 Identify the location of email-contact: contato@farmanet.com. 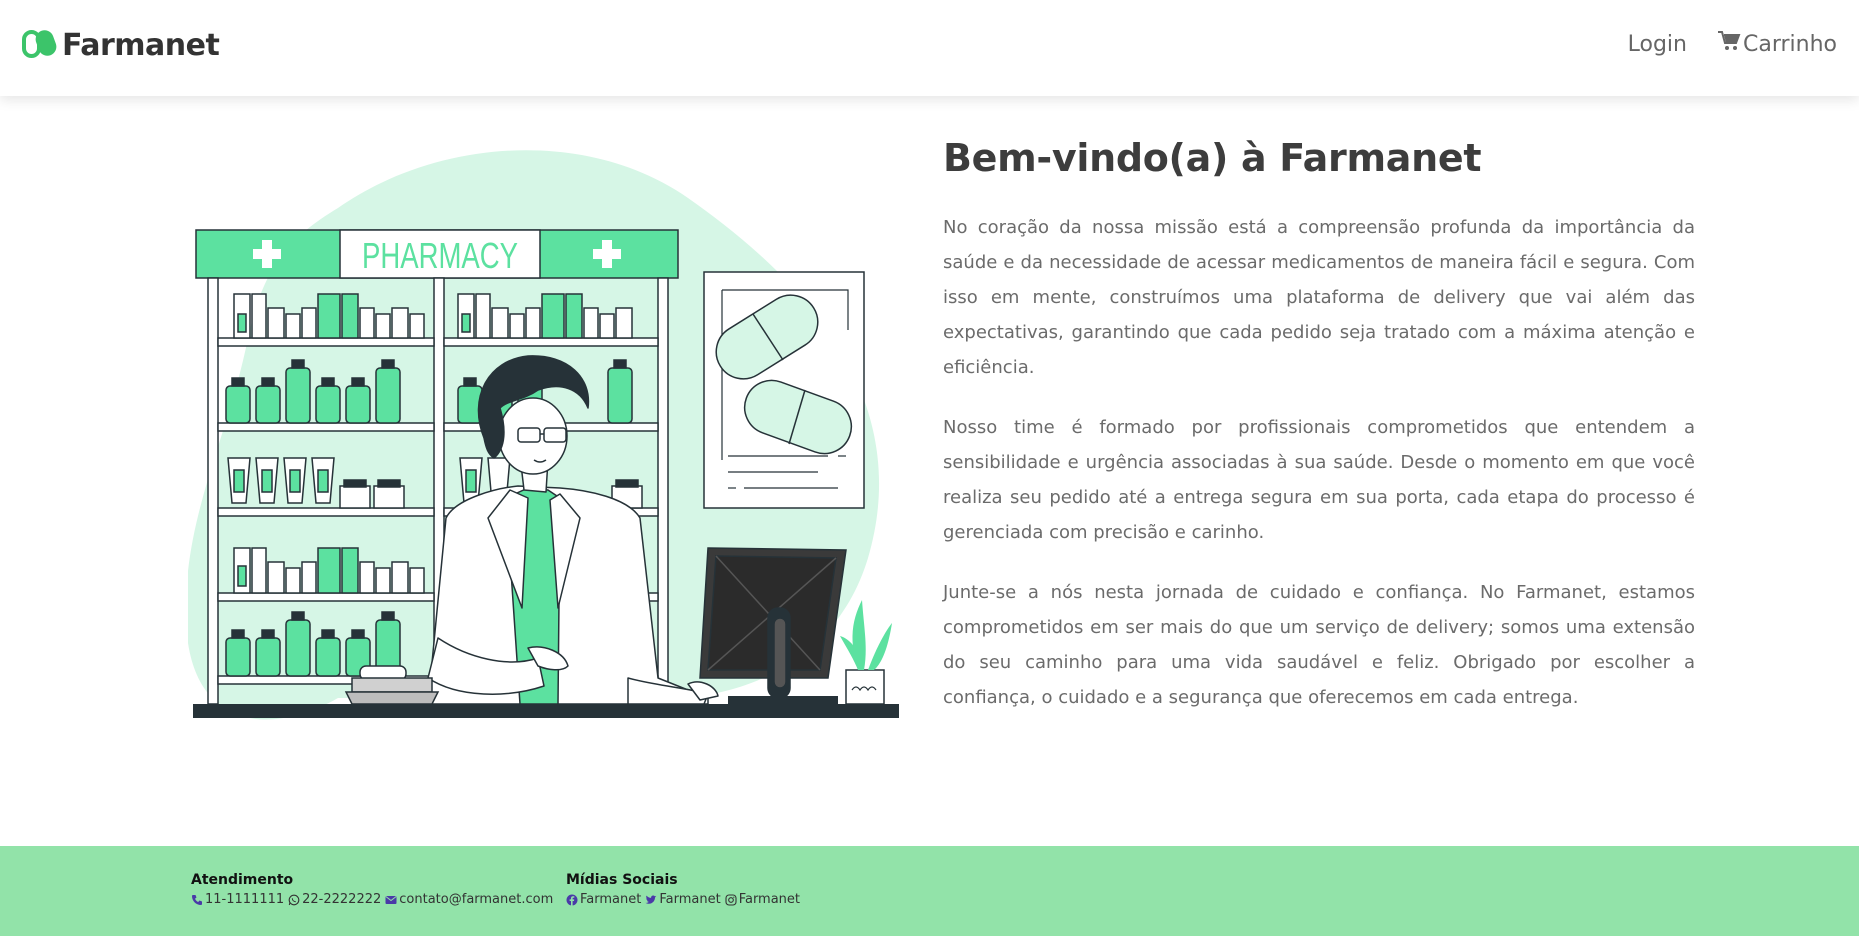
(469, 899).